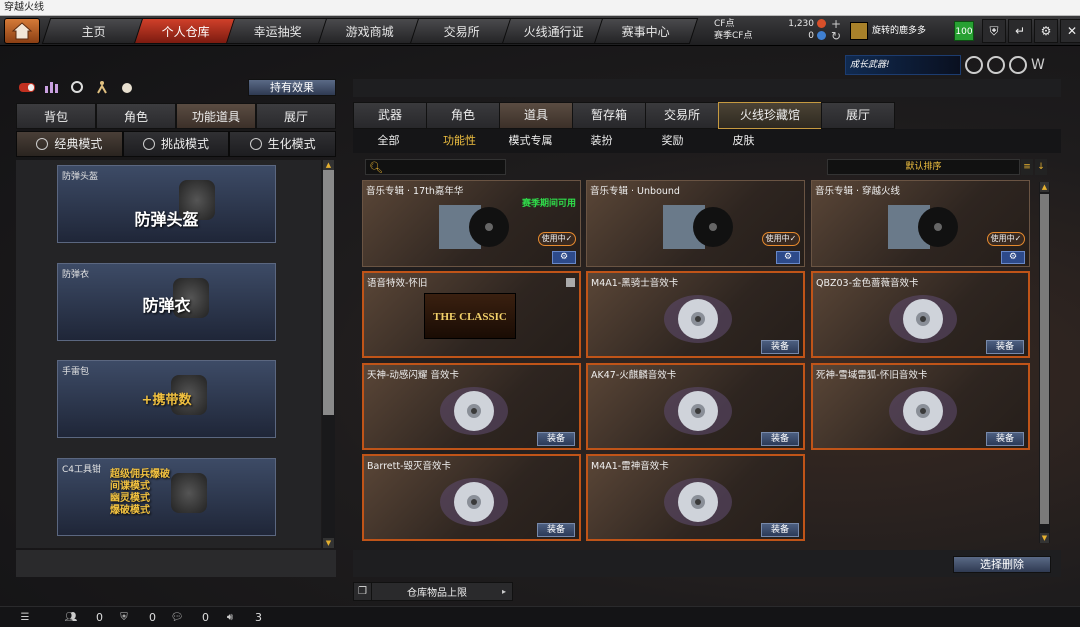  What do you see at coordinates (836, 36) in the screenshot?
I see `refresh-icon: ↻` at bounding box center [836, 36].